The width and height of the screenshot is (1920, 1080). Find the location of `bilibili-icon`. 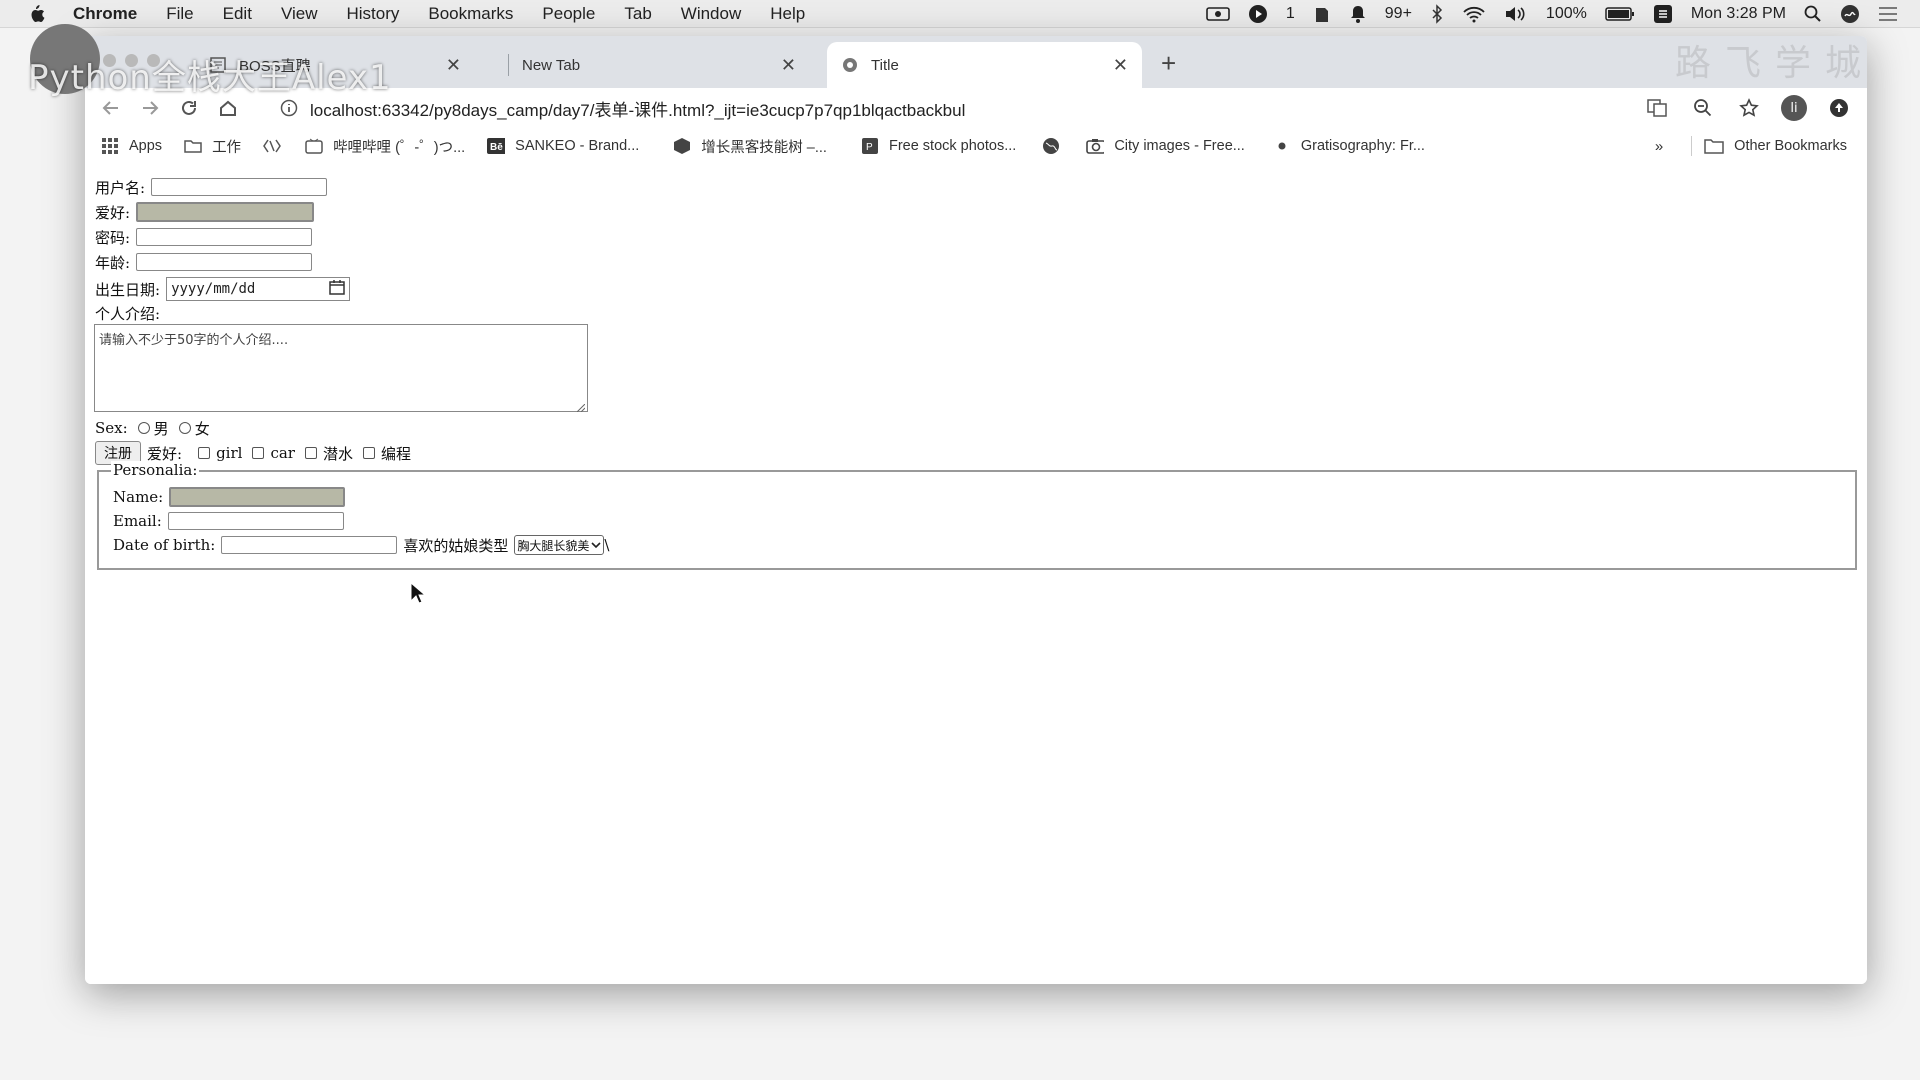

bilibili-icon is located at coordinates (314, 146).